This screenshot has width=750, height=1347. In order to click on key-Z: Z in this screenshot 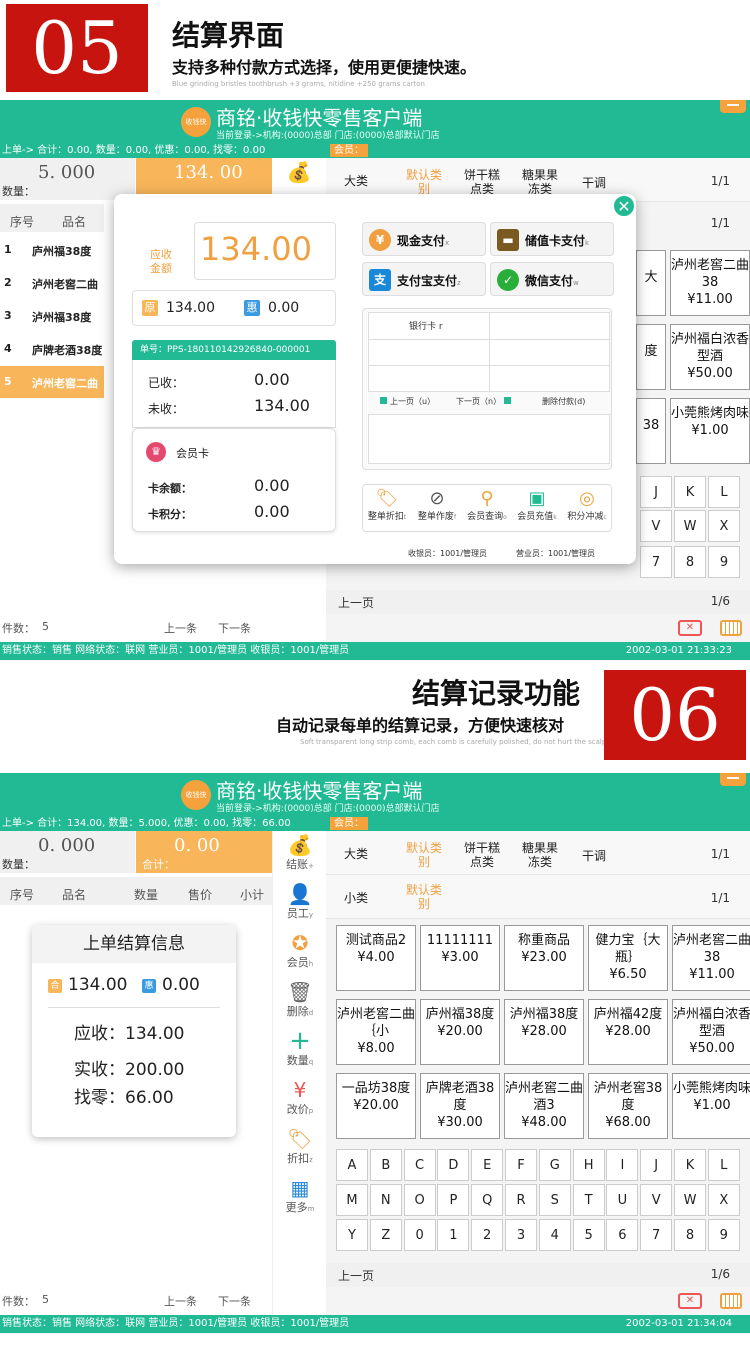, I will do `click(385, 1235)`.